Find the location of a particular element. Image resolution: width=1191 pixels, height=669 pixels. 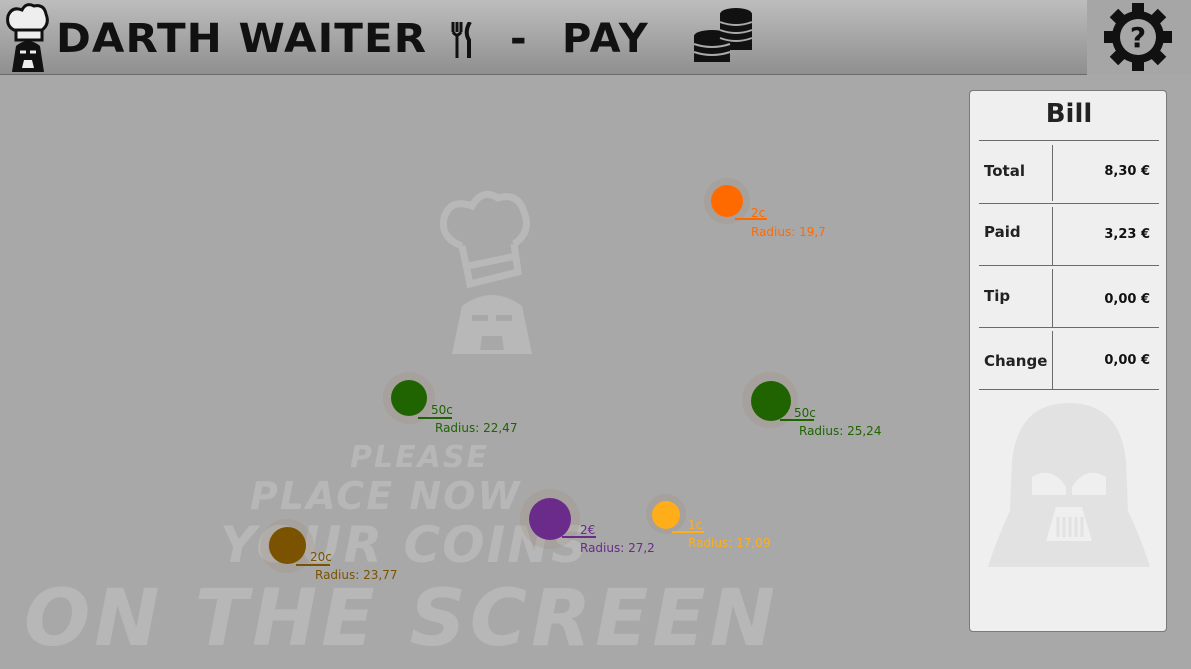

help-gear-icon: ? is located at coordinates (1138, 39).